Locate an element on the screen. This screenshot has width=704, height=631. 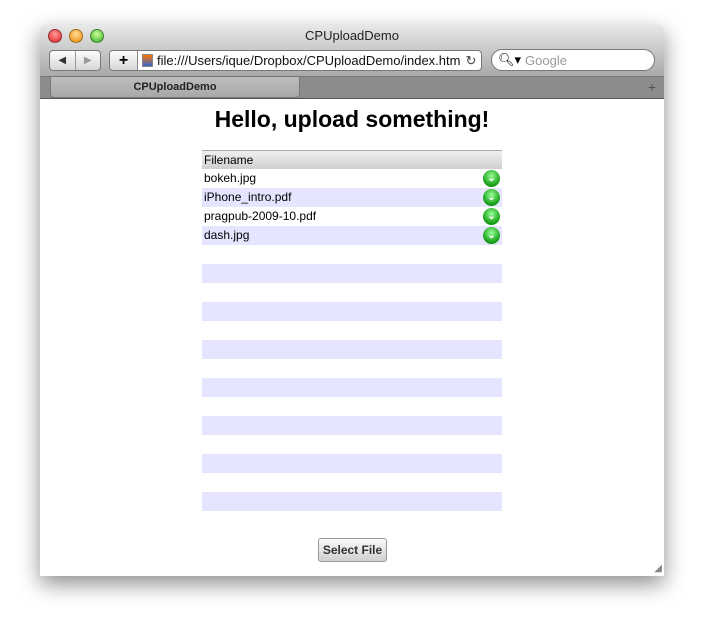
resize-grip-icon: ◢ is located at coordinates (658, 568).